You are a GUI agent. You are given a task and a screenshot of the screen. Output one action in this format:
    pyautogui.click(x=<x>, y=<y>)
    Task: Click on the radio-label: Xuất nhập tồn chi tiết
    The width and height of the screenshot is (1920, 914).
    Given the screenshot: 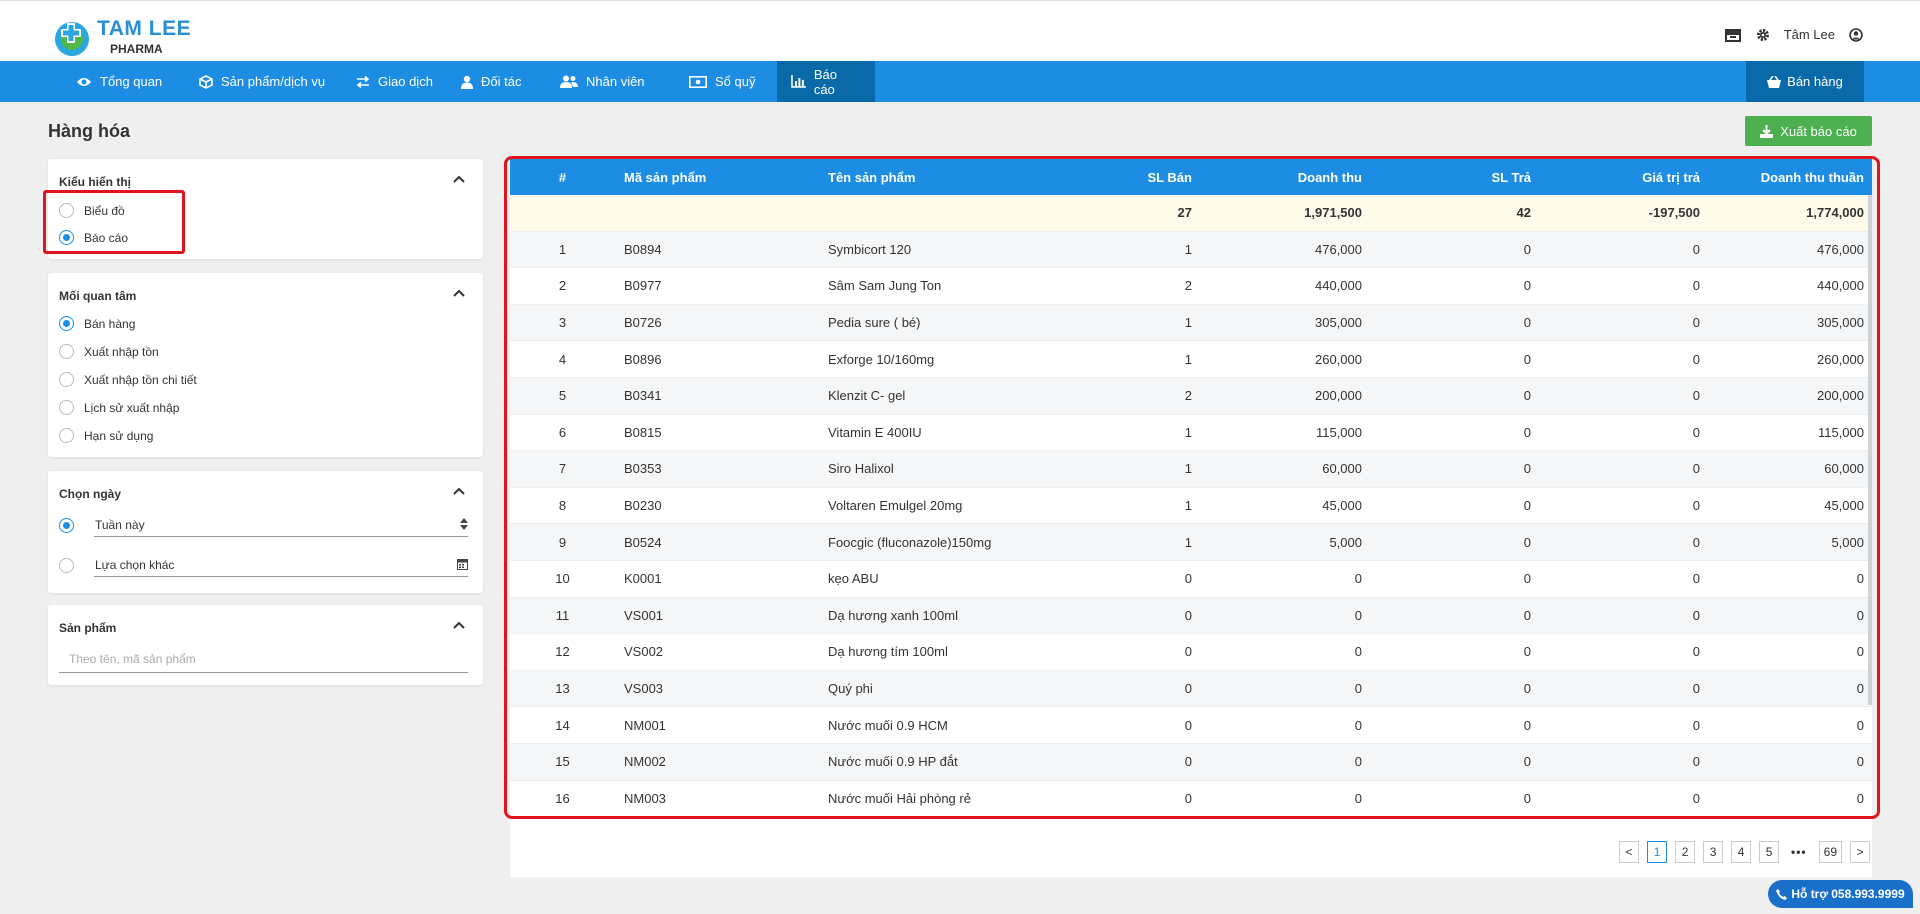 What is the action you would take?
    pyautogui.click(x=140, y=379)
    